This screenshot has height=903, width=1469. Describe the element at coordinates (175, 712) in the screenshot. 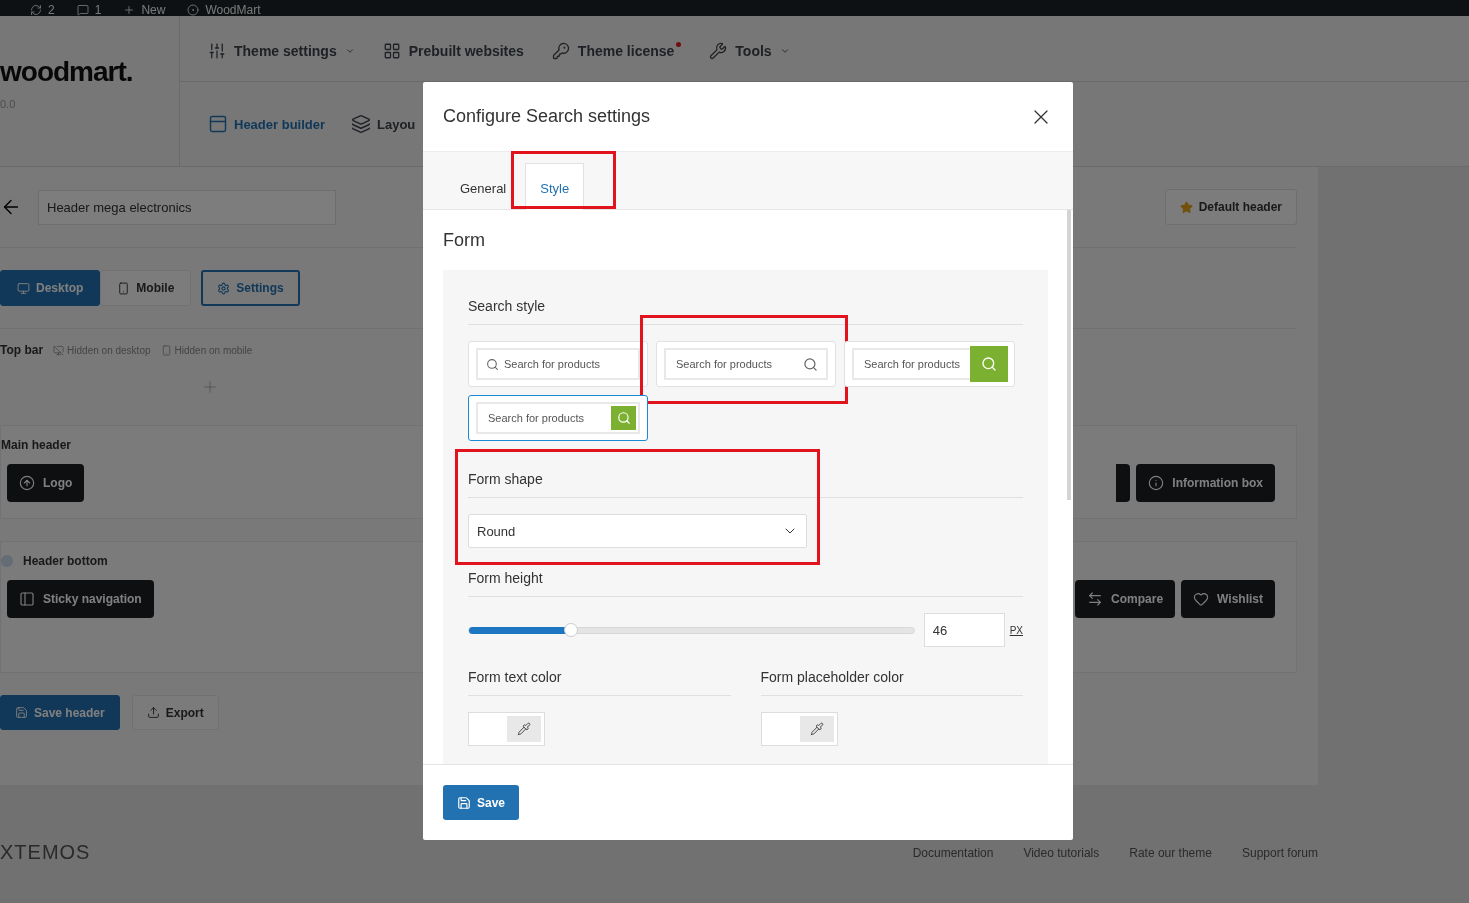

I see `action-button: Export` at that location.